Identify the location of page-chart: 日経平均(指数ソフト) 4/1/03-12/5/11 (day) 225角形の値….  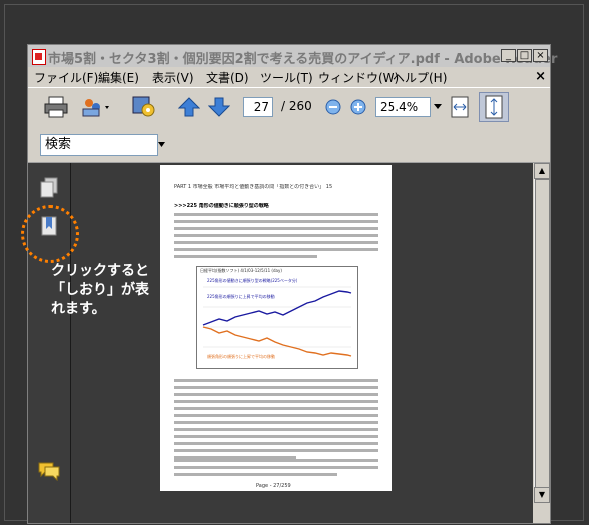
(277, 317).